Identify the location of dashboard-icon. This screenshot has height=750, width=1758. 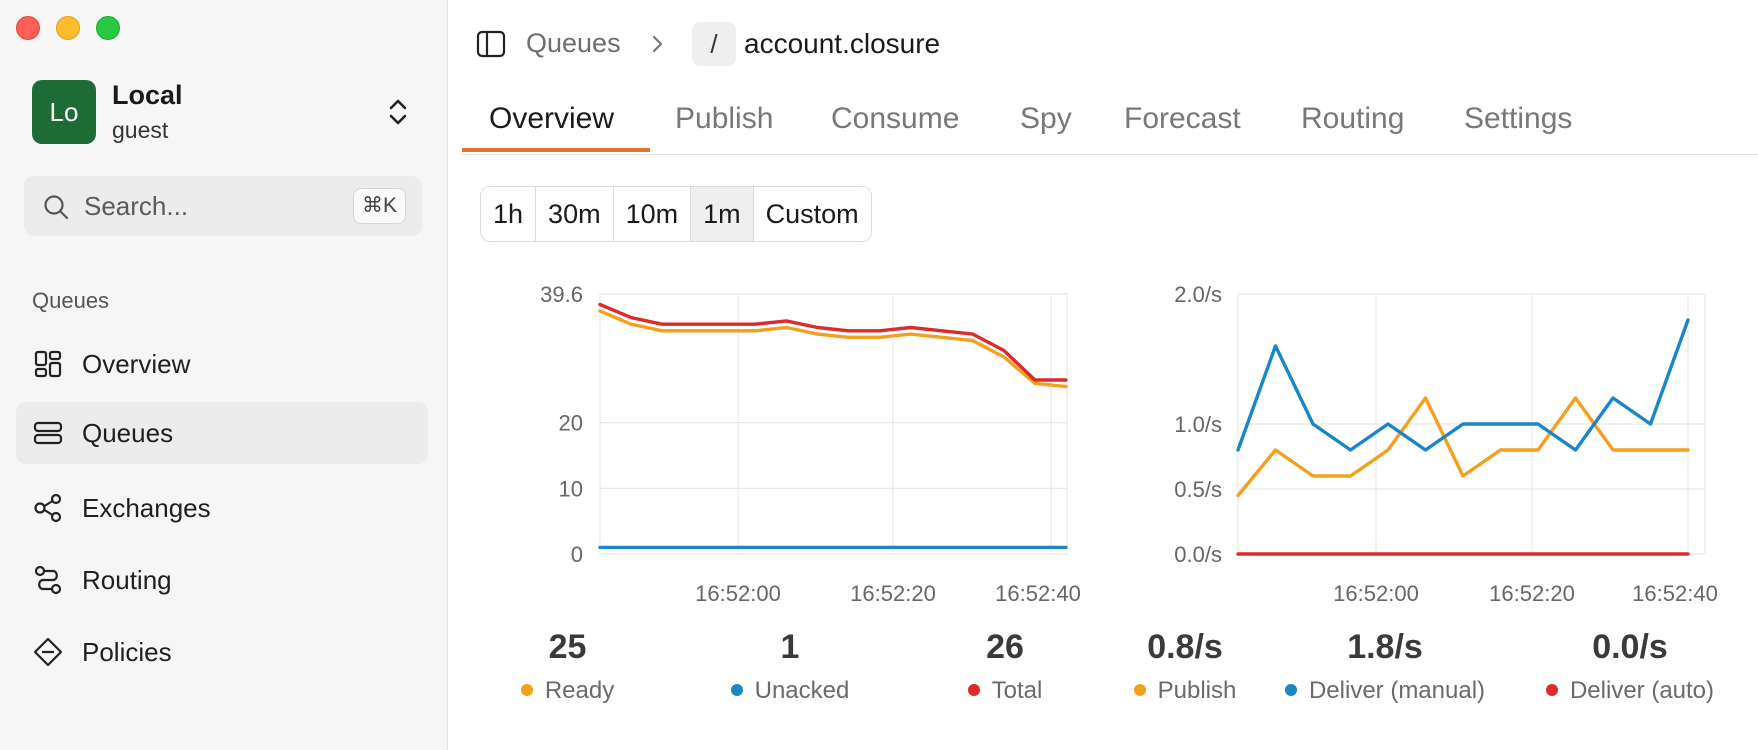
(48, 364).